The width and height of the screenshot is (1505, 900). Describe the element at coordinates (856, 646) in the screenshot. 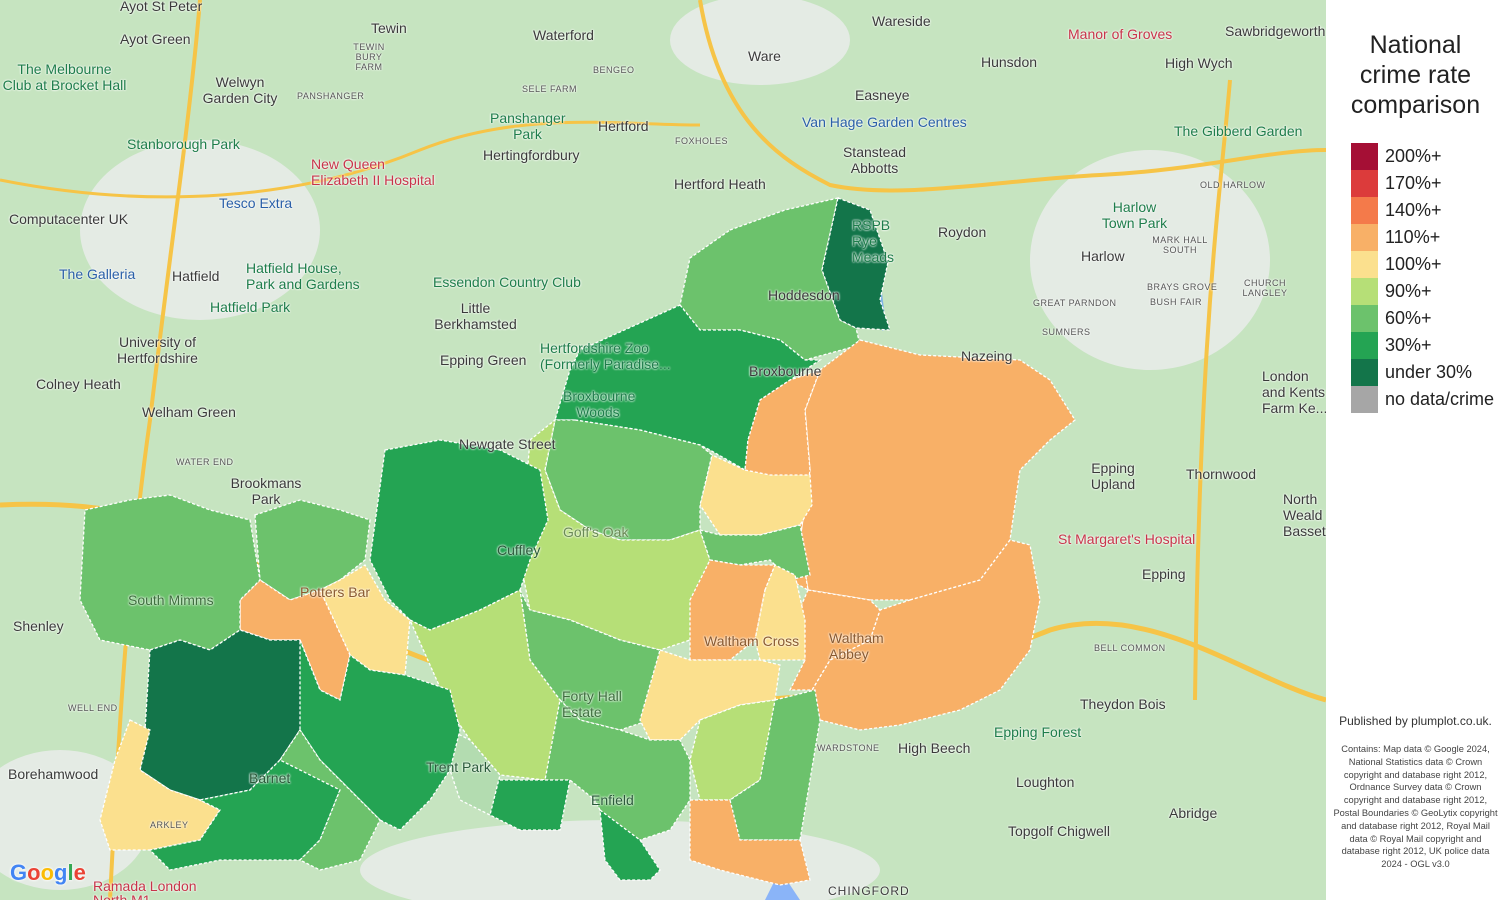

I see `place-waltham-abbey: Waltham Abbey` at that location.